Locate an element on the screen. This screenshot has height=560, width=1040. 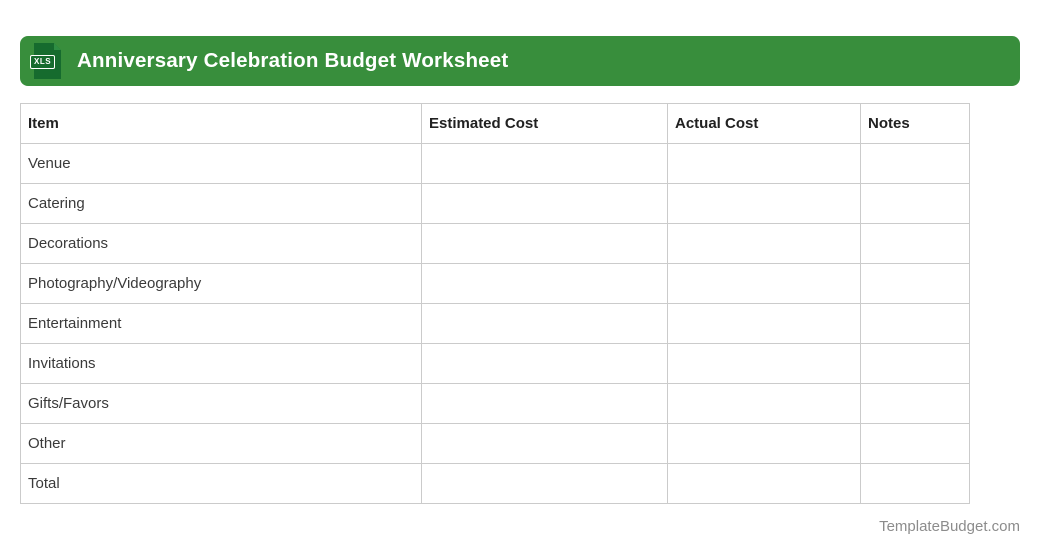
xls-badge-label: XLS is located at coordinates (43, 62).